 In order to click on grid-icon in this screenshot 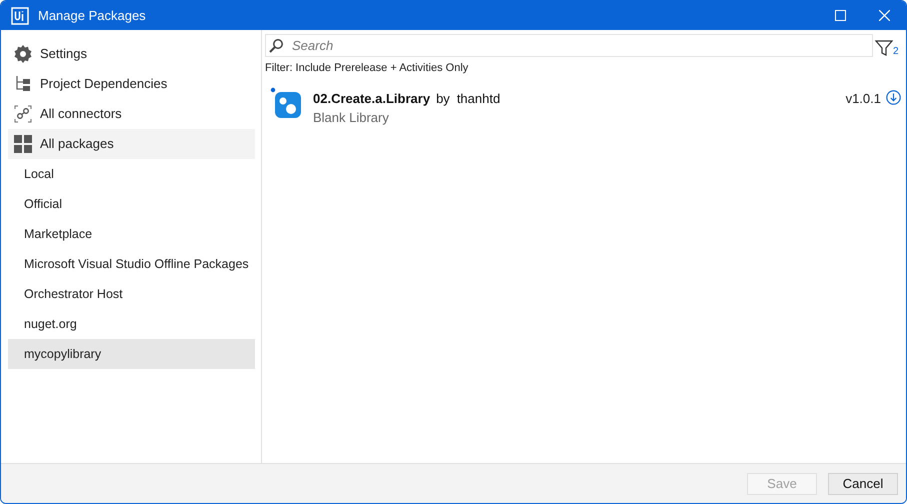, I will do `click(23, 144)`.